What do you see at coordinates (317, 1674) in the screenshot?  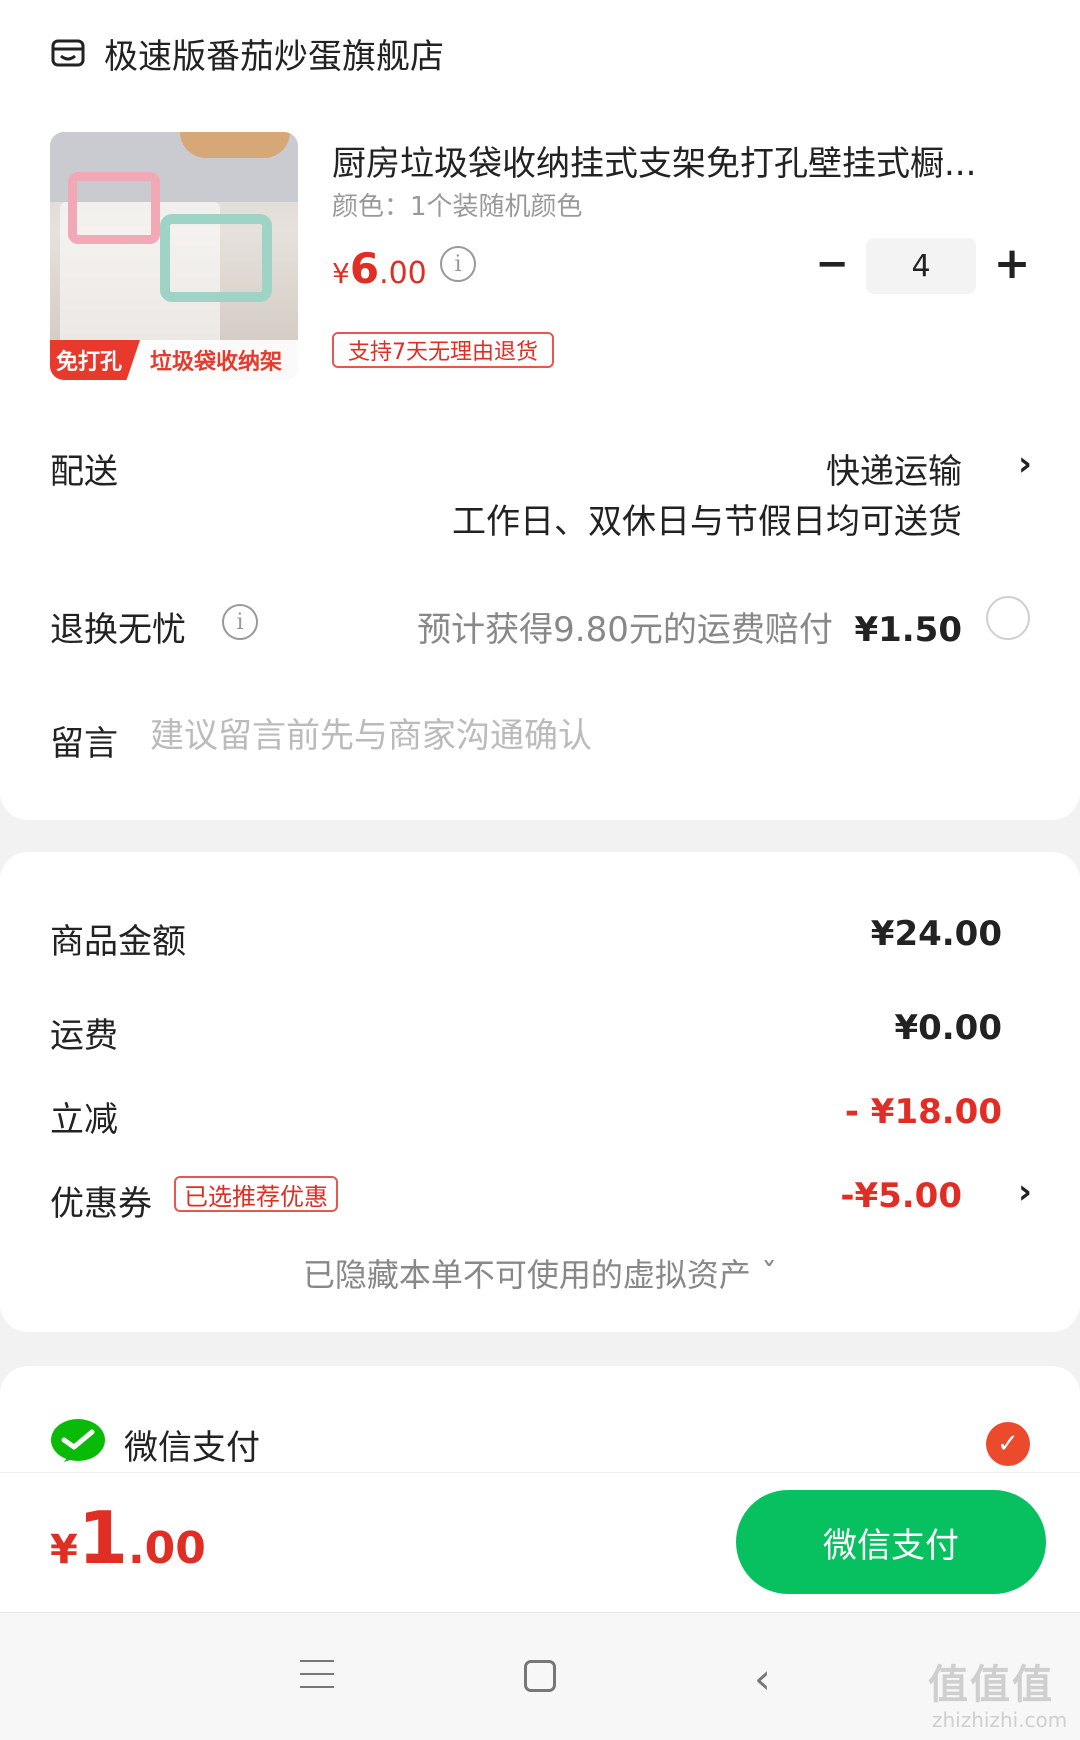 I see `menu-icon` at bounding box center [317, 1674].